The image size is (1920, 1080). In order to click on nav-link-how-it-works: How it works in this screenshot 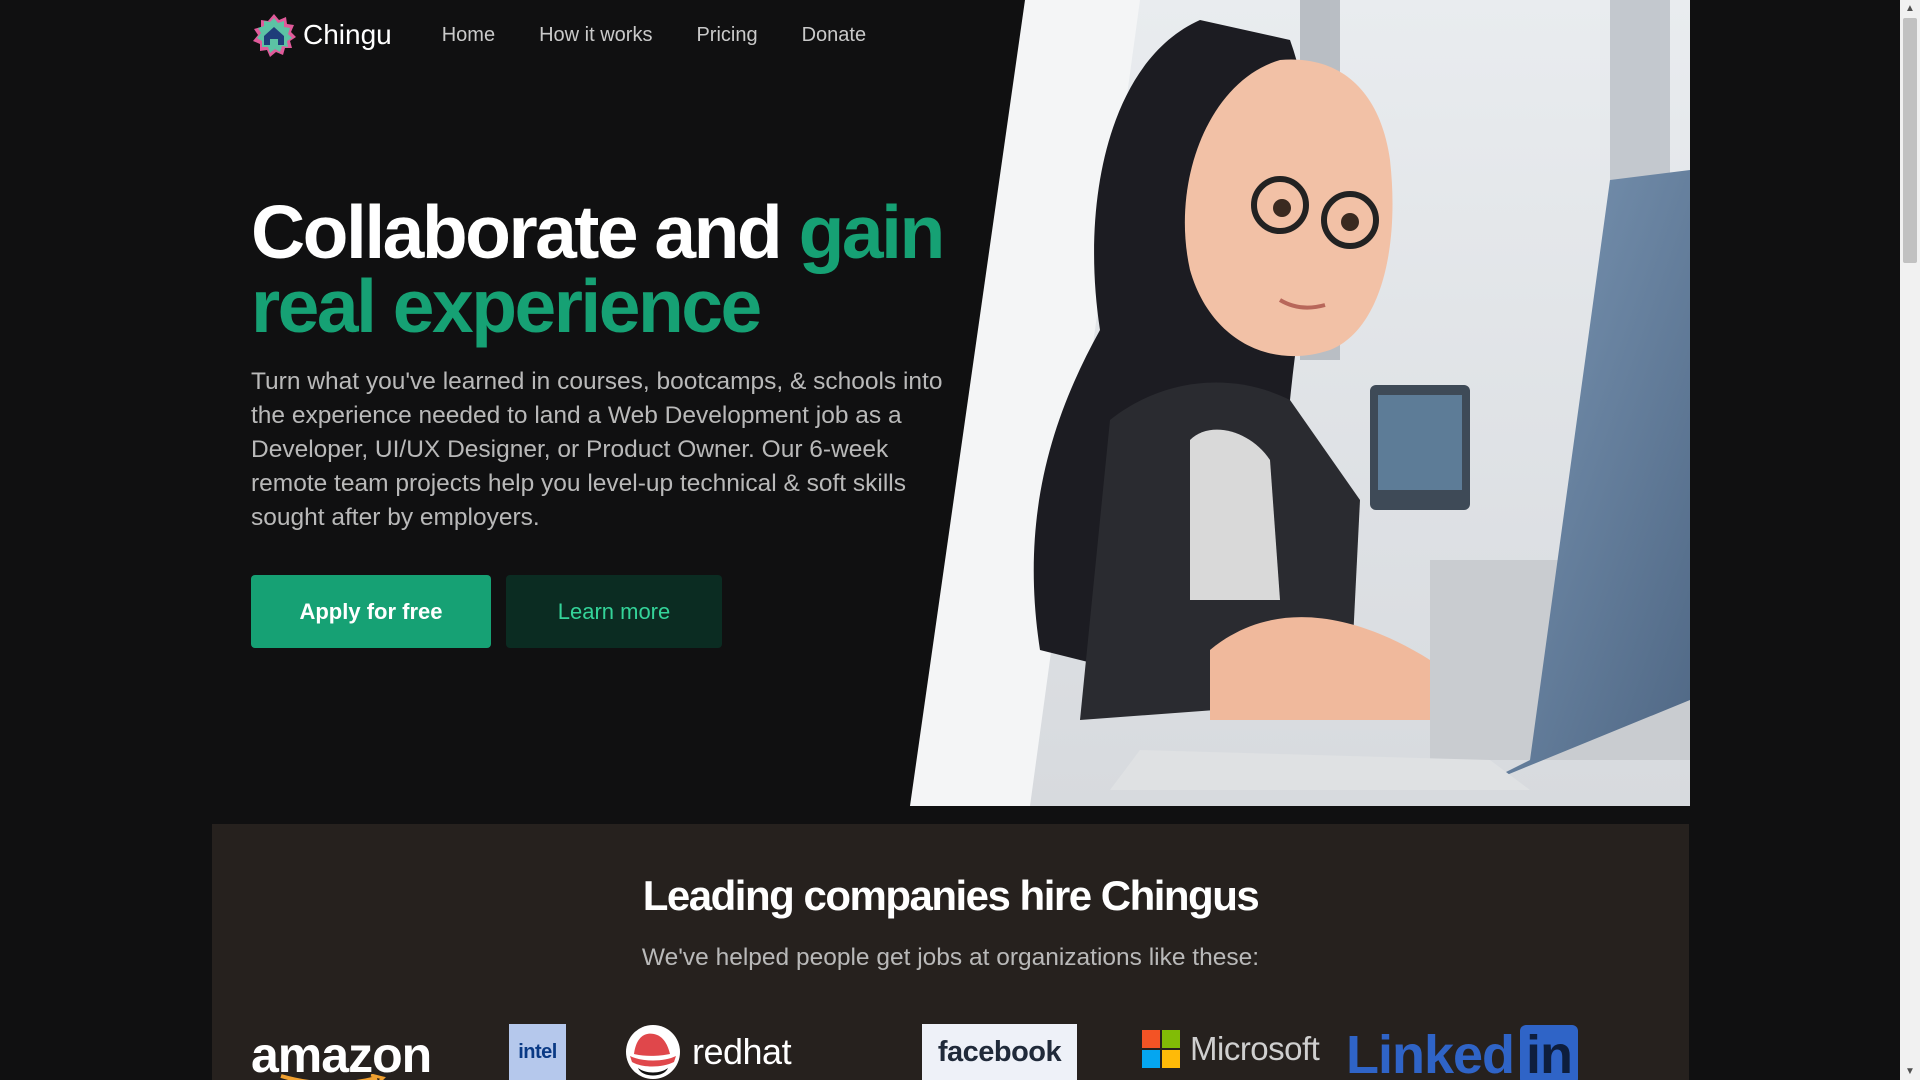, I will do `click(595, 35)`.